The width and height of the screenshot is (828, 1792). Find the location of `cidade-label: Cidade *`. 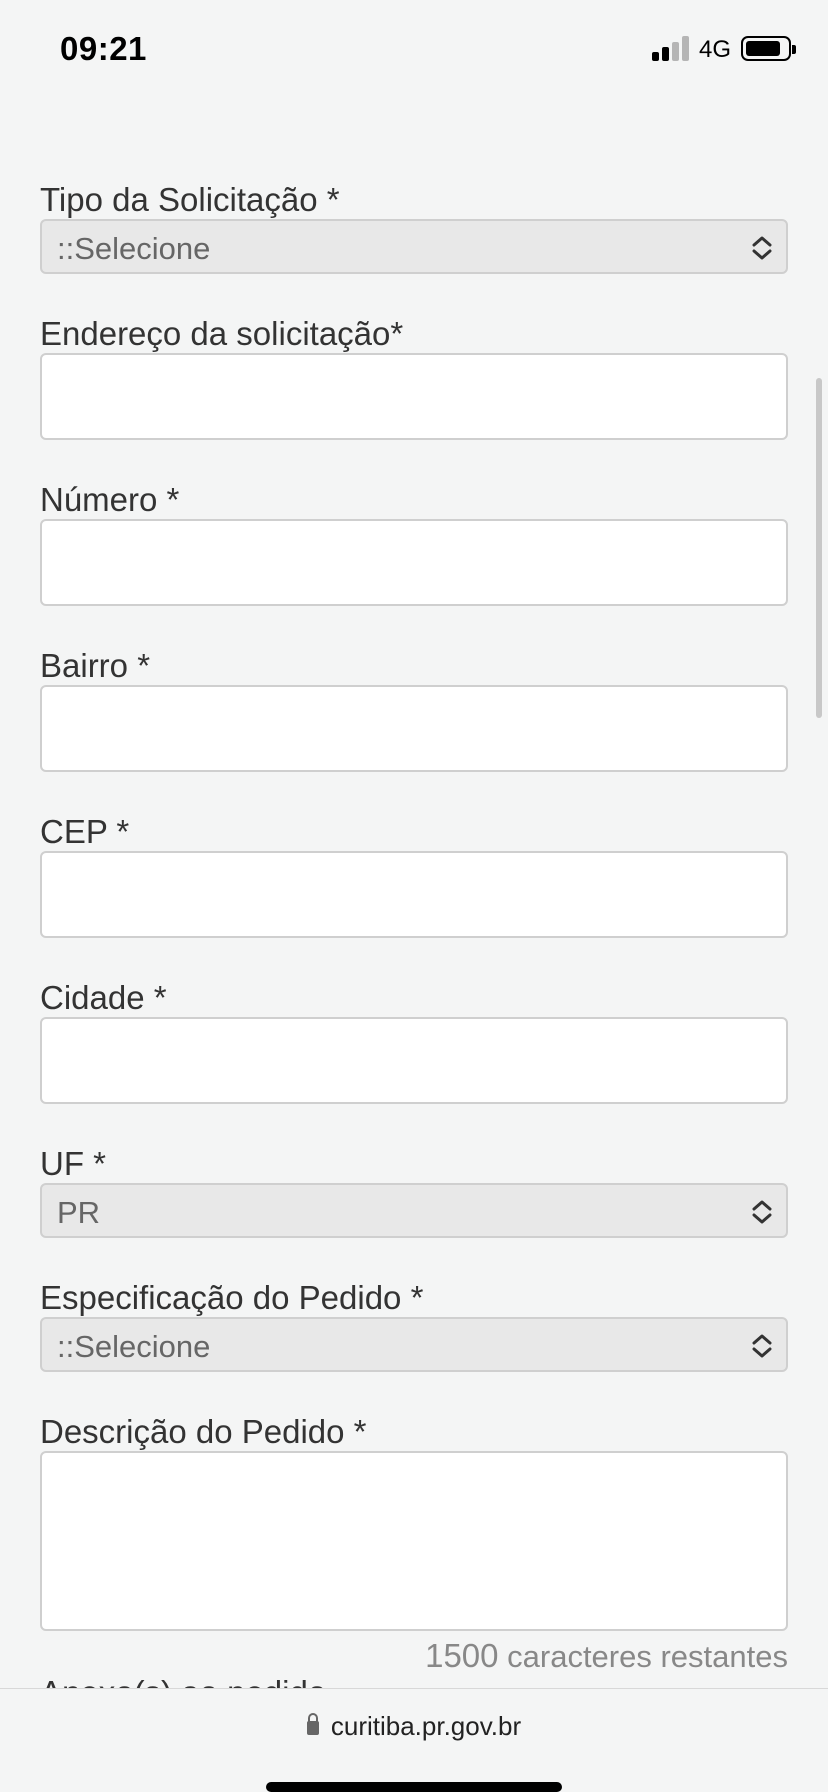

cidade-label: Cidade * is located at coordinates (103, 997).